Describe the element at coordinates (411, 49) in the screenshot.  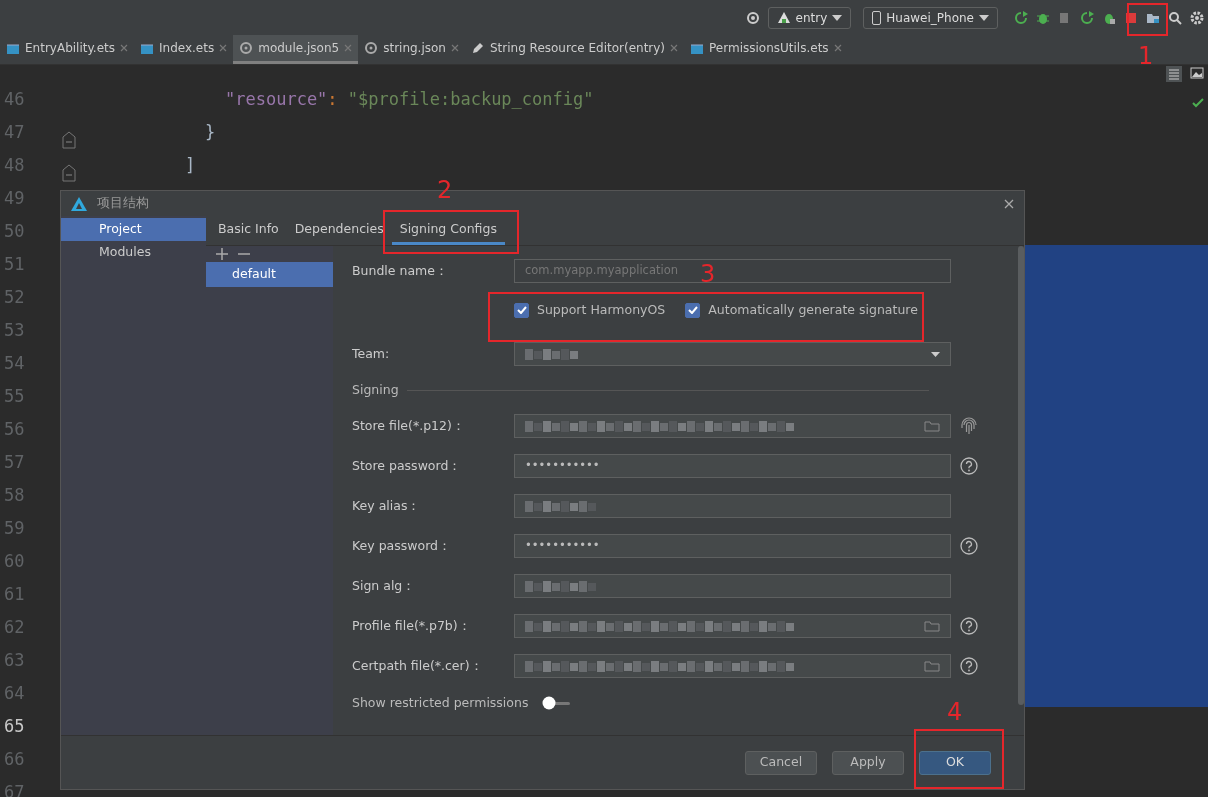
I see `file-tab: string.json` at that location.